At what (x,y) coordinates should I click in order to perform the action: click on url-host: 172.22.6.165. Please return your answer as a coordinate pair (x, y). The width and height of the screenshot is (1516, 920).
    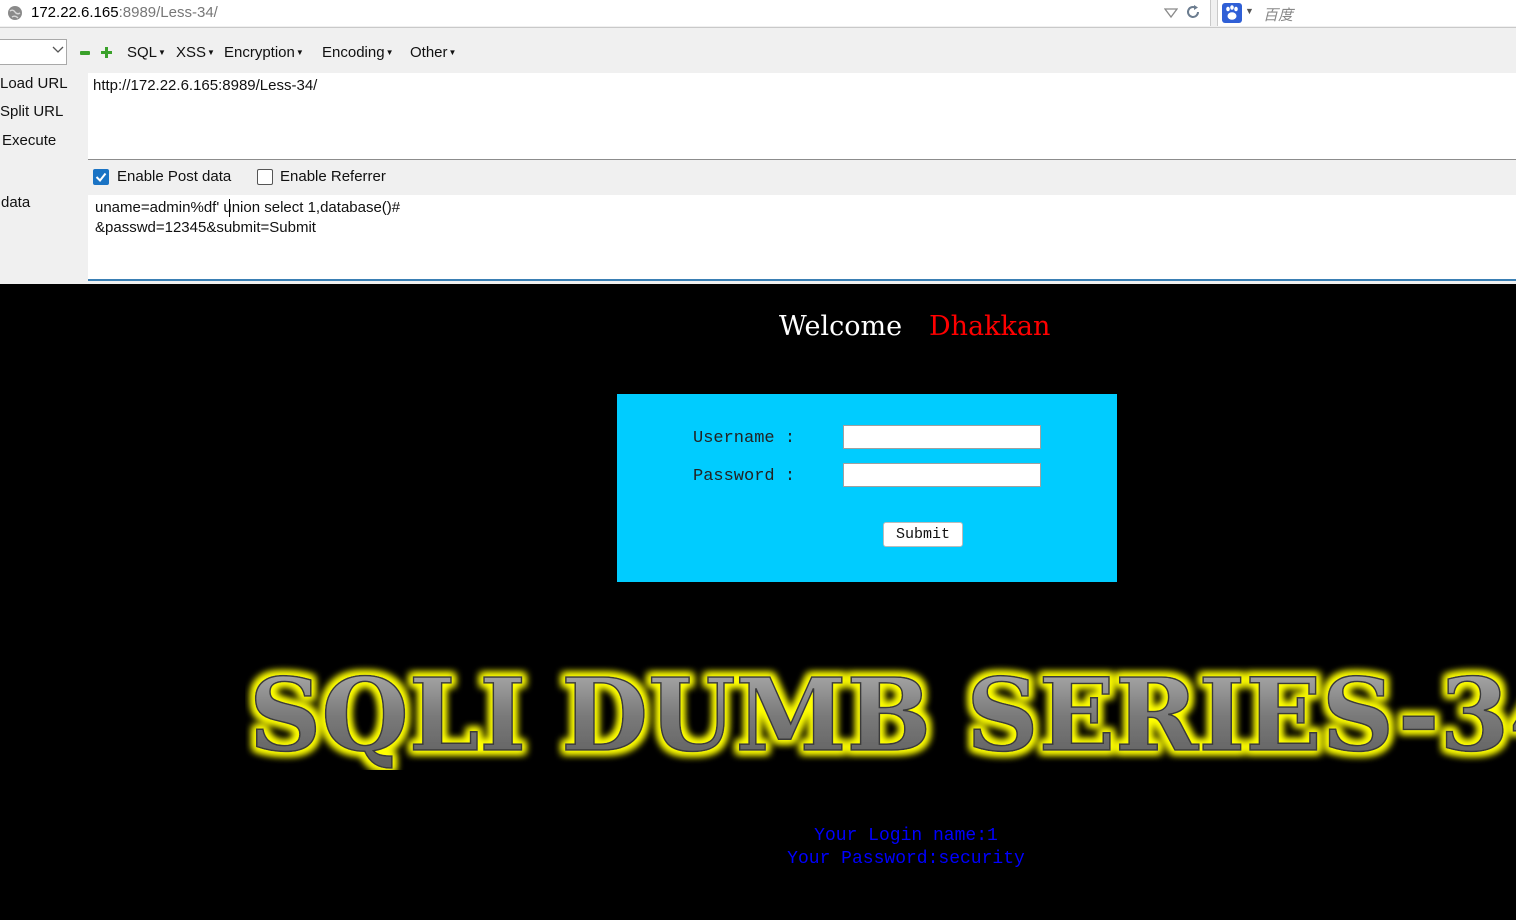
    Looking at the image, I should click on (75, 12).